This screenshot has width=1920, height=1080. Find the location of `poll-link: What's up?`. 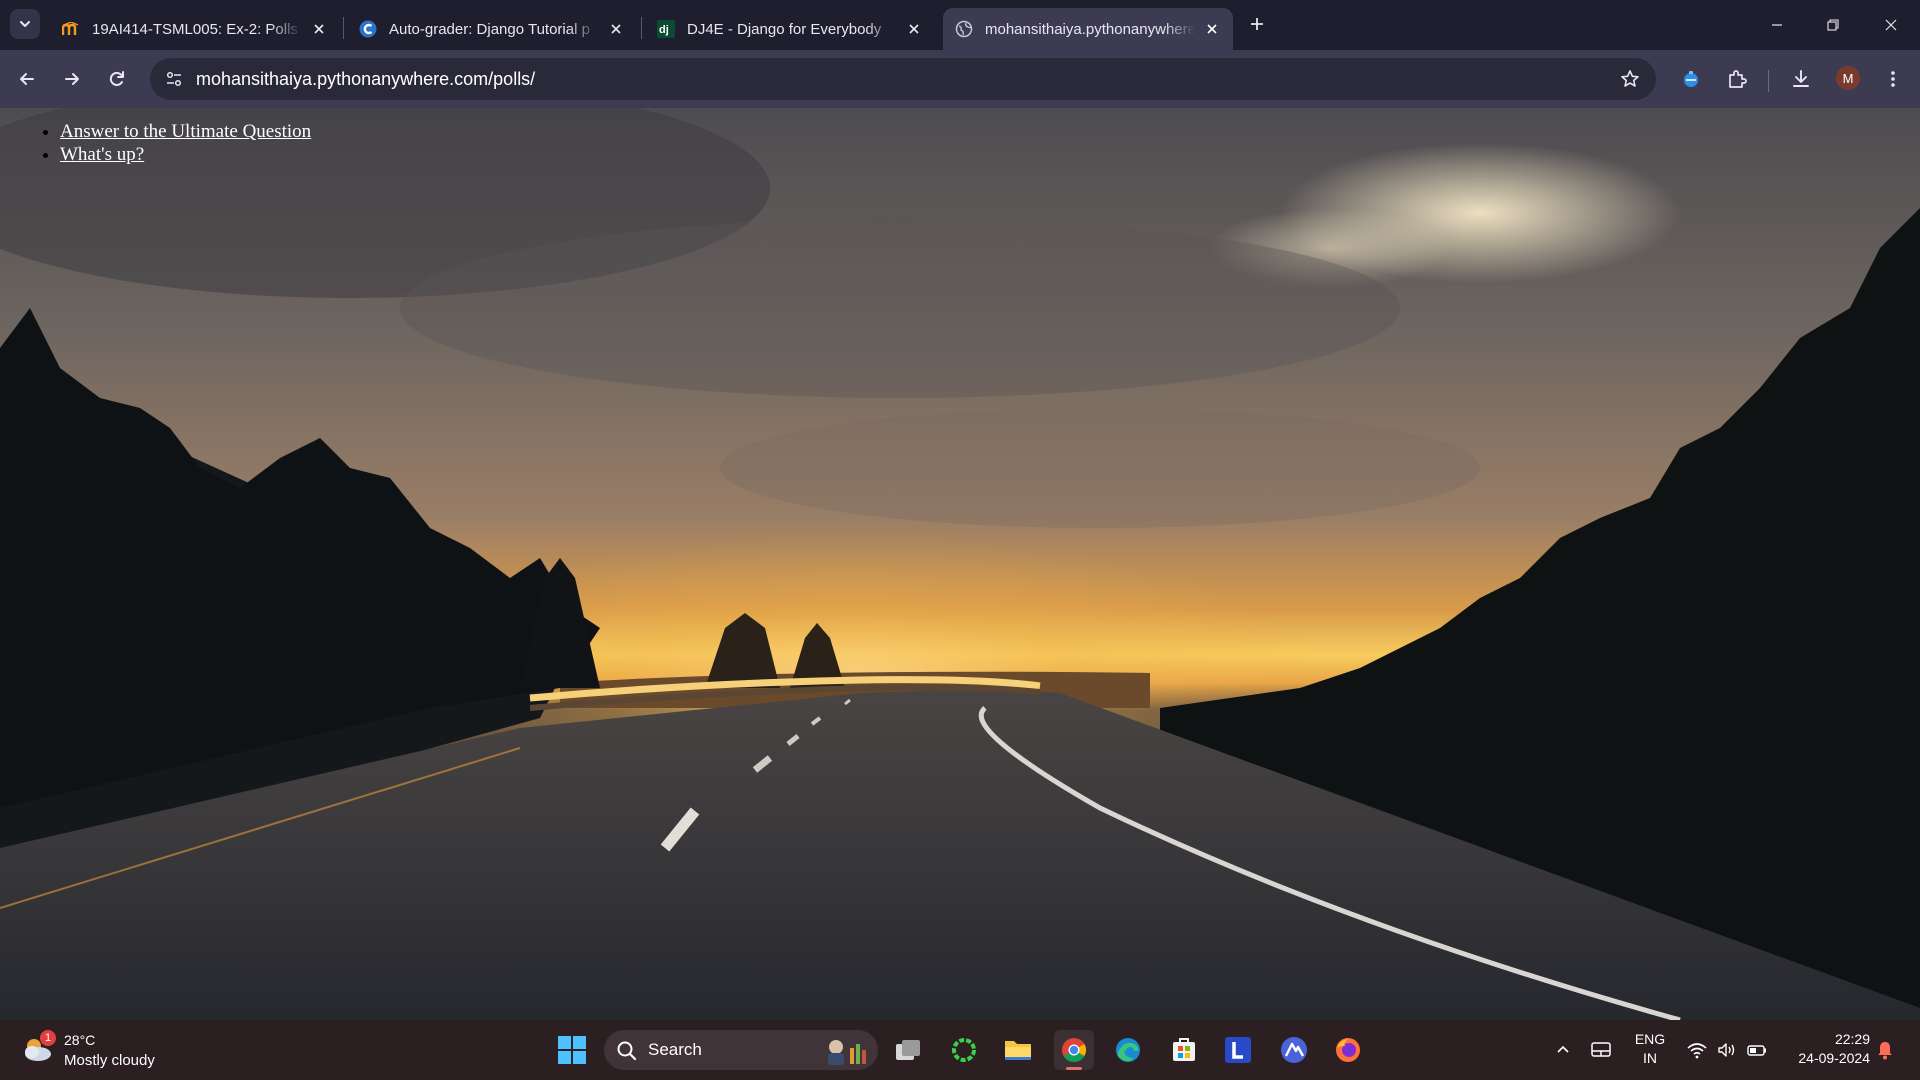

poll-link: What's up? is located at coordinates (102, 154).